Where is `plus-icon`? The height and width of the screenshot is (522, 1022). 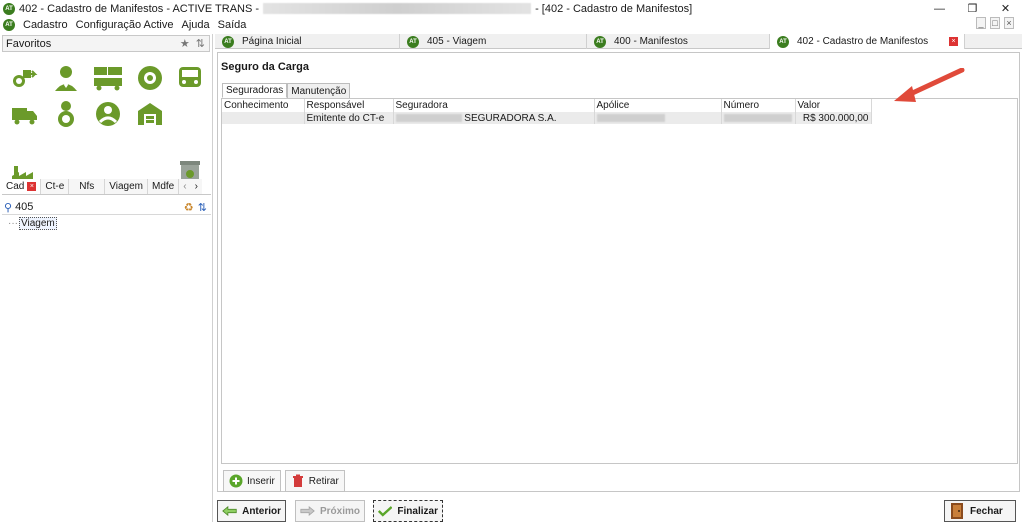 plus-icon is located at coordinates (236, 481).